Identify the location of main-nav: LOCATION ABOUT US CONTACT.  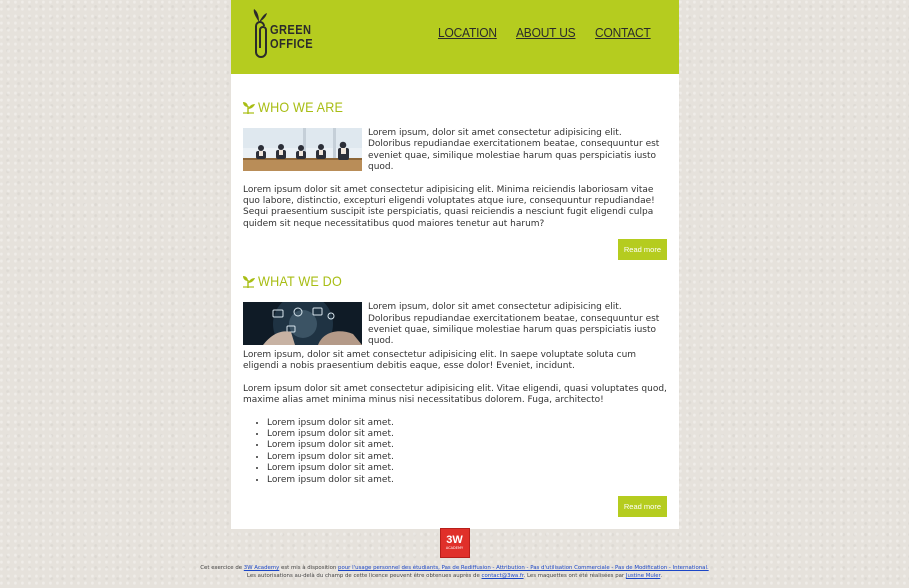
(546, 32).